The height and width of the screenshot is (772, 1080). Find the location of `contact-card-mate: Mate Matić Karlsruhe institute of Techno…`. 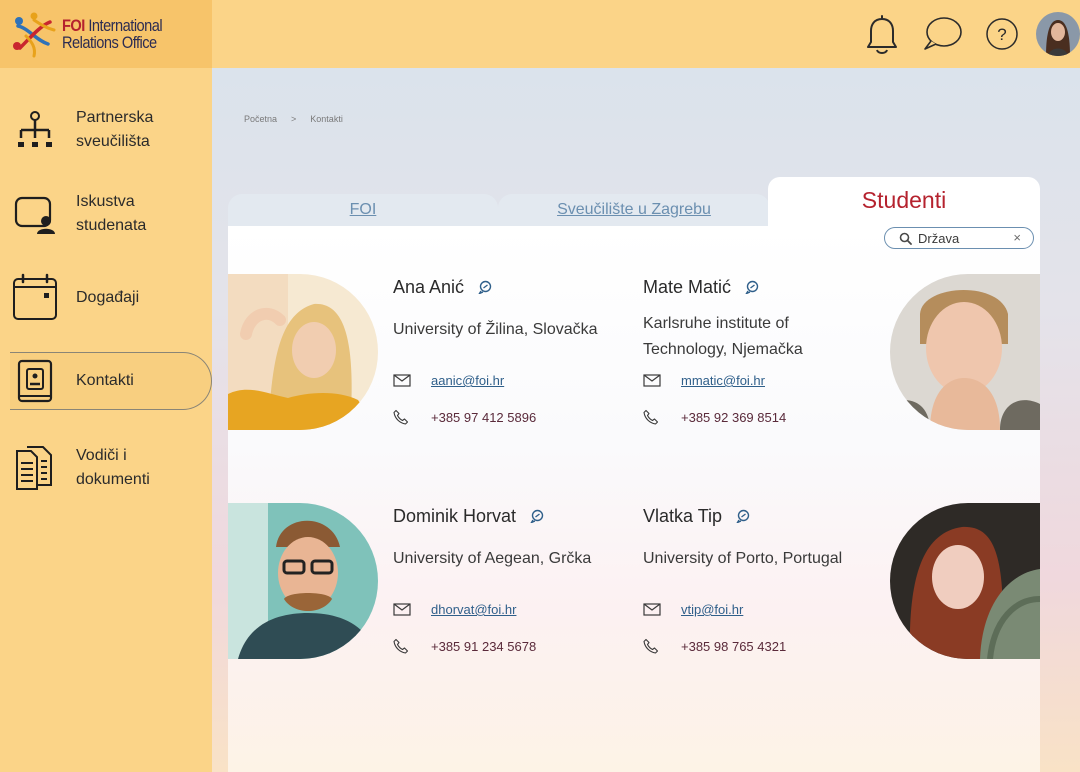

contact-card-mate: Mate Matić Karlsruhe institute of Techno… is located at coordinates (763, 353).